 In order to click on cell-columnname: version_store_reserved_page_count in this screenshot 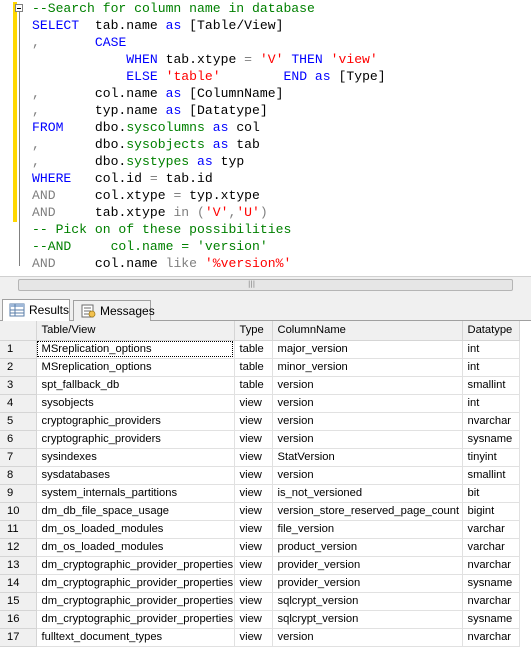, I will do `click(367, 511)`.